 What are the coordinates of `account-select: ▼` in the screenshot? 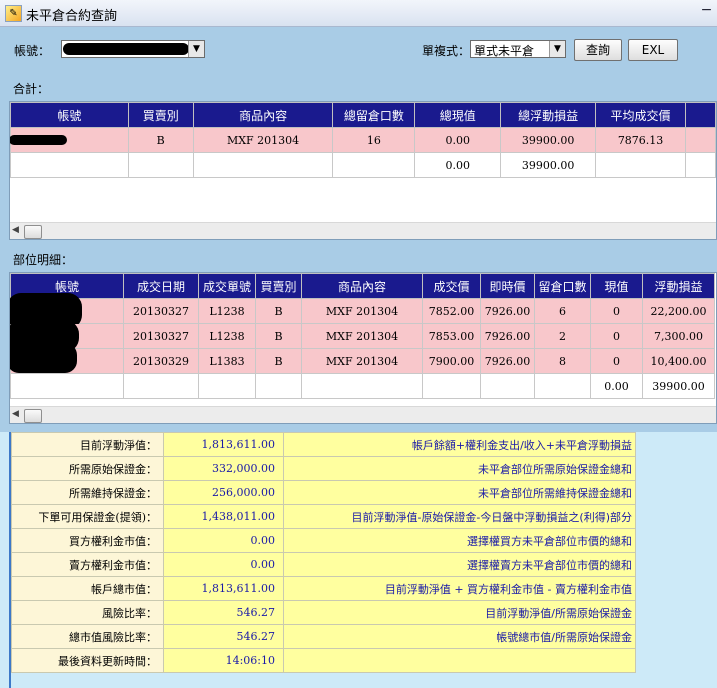 It's located at (133, 49).